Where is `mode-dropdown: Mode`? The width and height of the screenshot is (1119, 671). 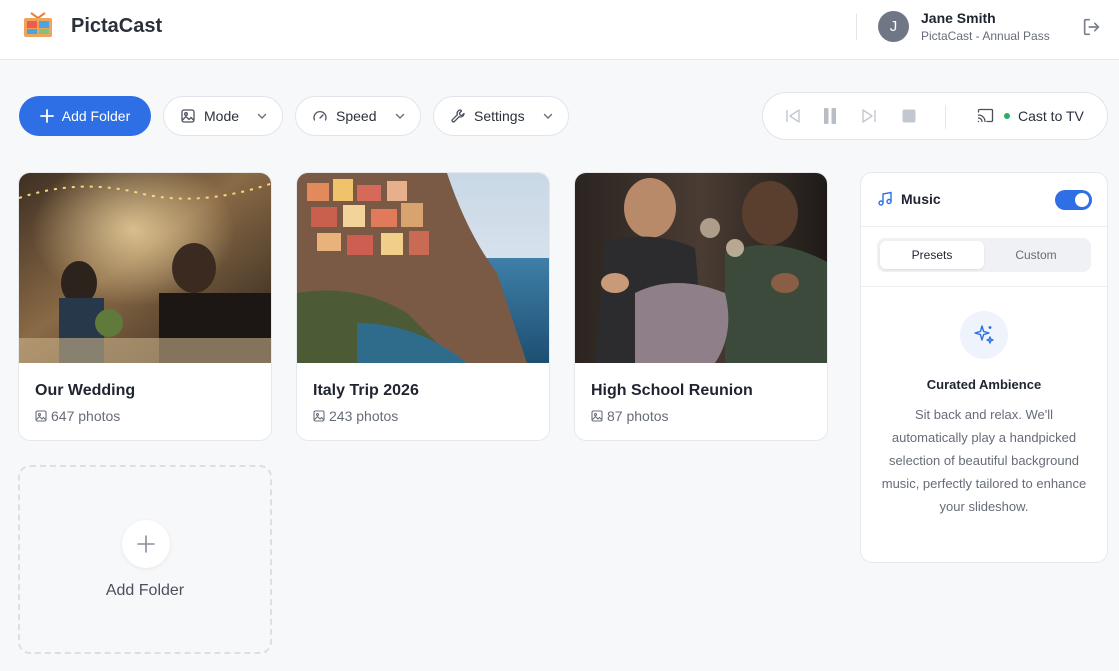 mode-dropdown: Mode is located at coordinates (223, 116).